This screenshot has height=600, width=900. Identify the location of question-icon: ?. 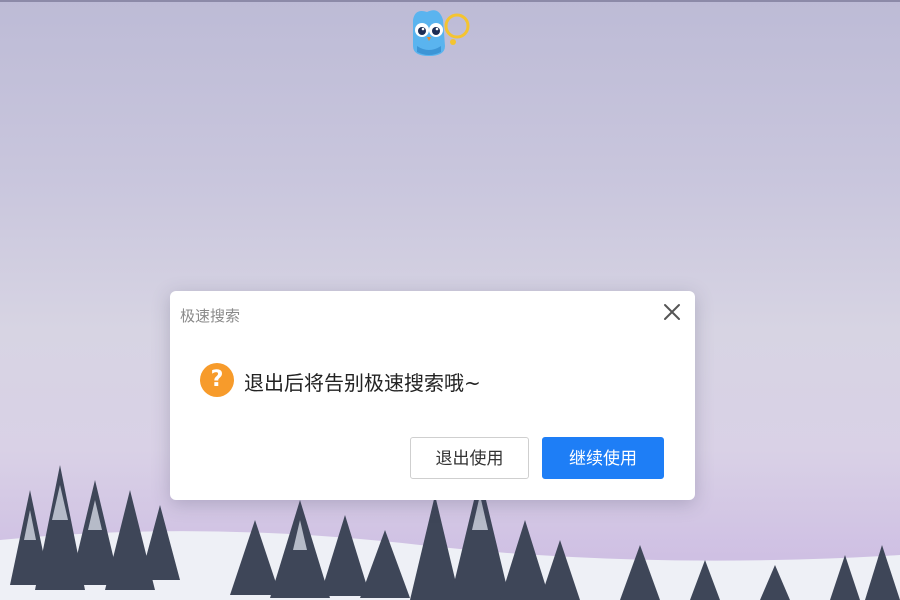
(217, 380).